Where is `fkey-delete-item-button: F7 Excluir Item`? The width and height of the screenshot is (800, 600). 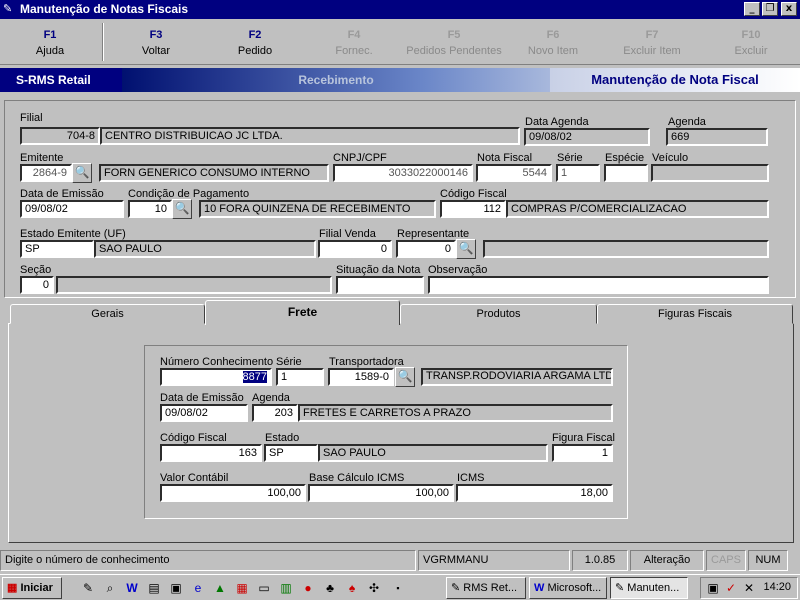
fkey-delete-item-button: F7 Excluir Item is located at coordinates (652, 42).